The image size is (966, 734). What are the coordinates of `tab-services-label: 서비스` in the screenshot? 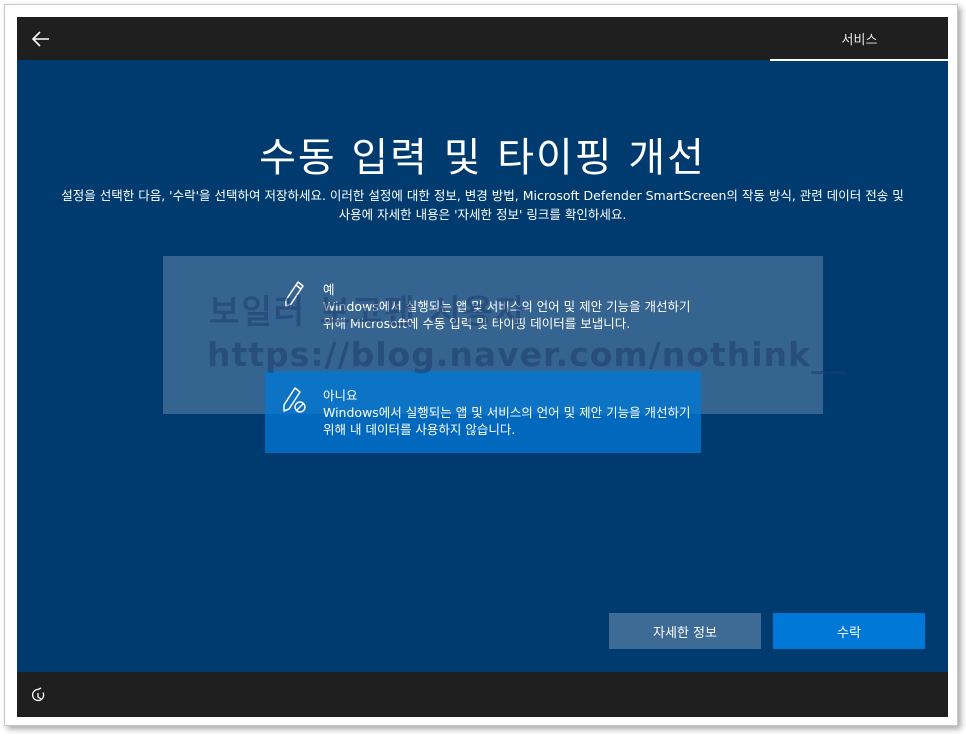 It's located at (859, 40).